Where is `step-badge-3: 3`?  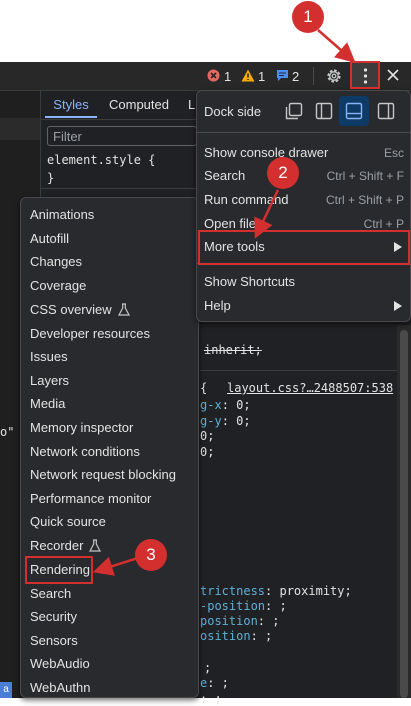
step-badge-3: 3 is located at coordinates (151, 555).